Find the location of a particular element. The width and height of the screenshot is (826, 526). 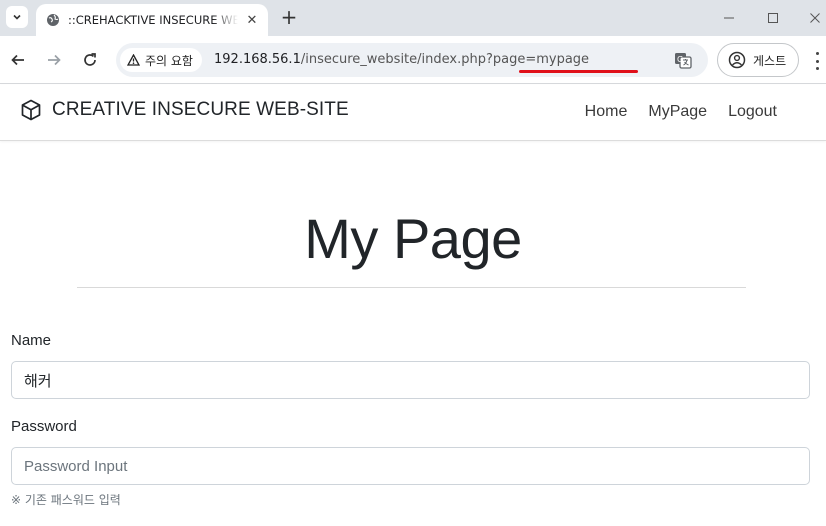

nav-link-mypage: MyPage is located at coordinates (677, 112).